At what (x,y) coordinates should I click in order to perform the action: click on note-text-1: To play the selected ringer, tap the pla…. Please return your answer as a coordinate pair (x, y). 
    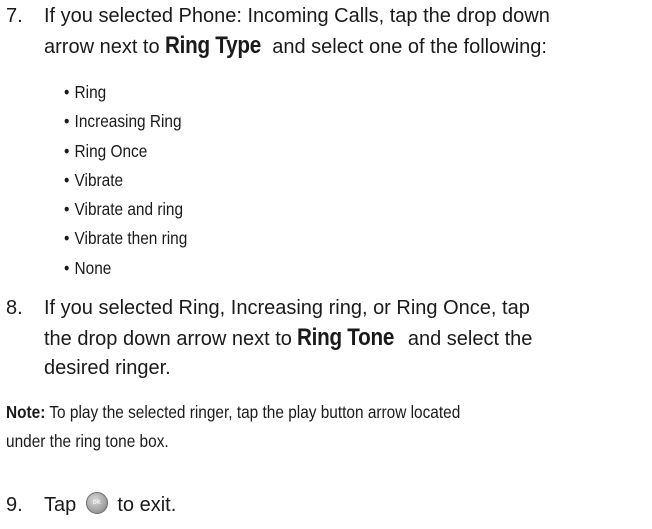
    Looking at the image, I should click on (253, 412).